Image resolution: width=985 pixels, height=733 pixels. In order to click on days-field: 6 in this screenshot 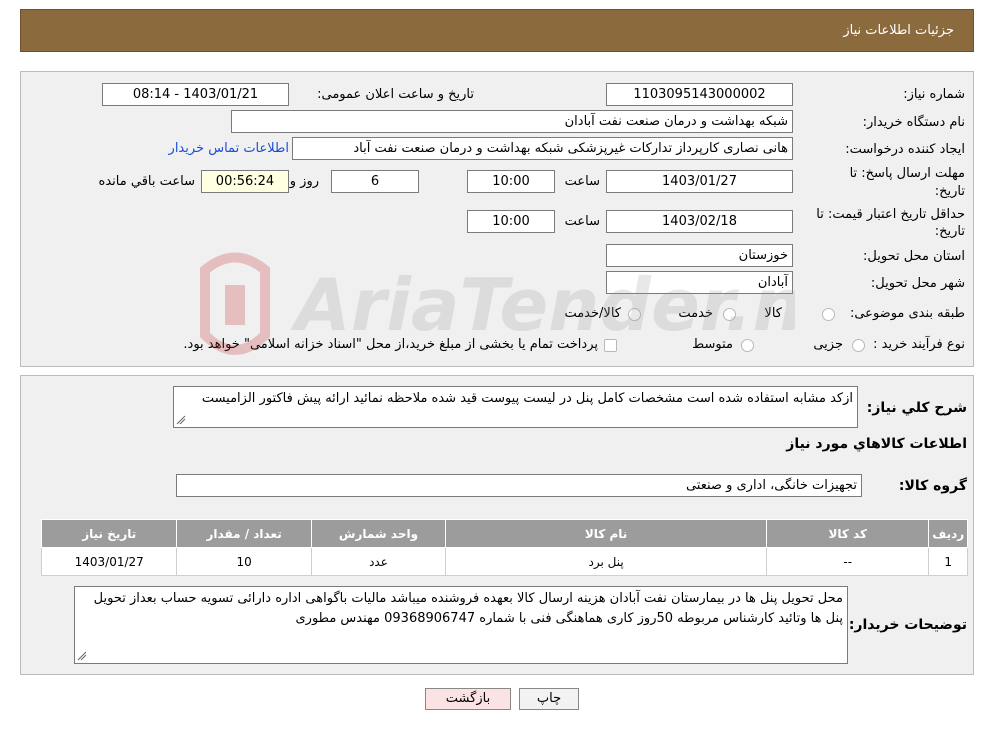, I will do `click(375, 181)`.